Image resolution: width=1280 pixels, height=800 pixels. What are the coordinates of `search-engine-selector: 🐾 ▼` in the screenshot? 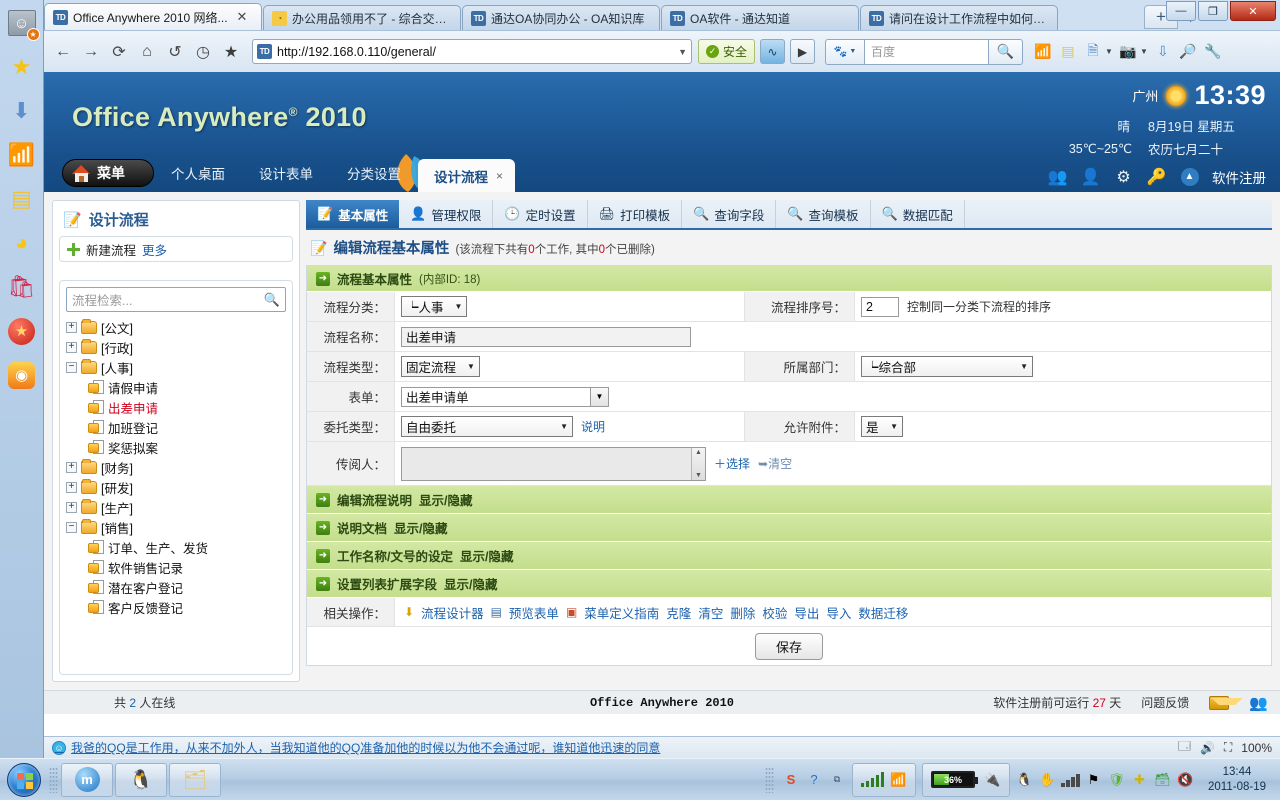 It's located at (845, 51).